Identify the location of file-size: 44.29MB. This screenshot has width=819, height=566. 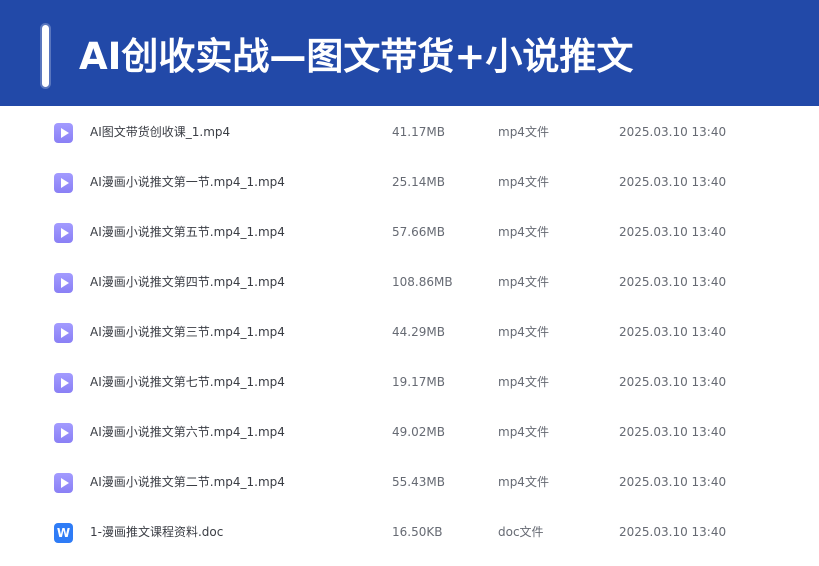
(418, 332).